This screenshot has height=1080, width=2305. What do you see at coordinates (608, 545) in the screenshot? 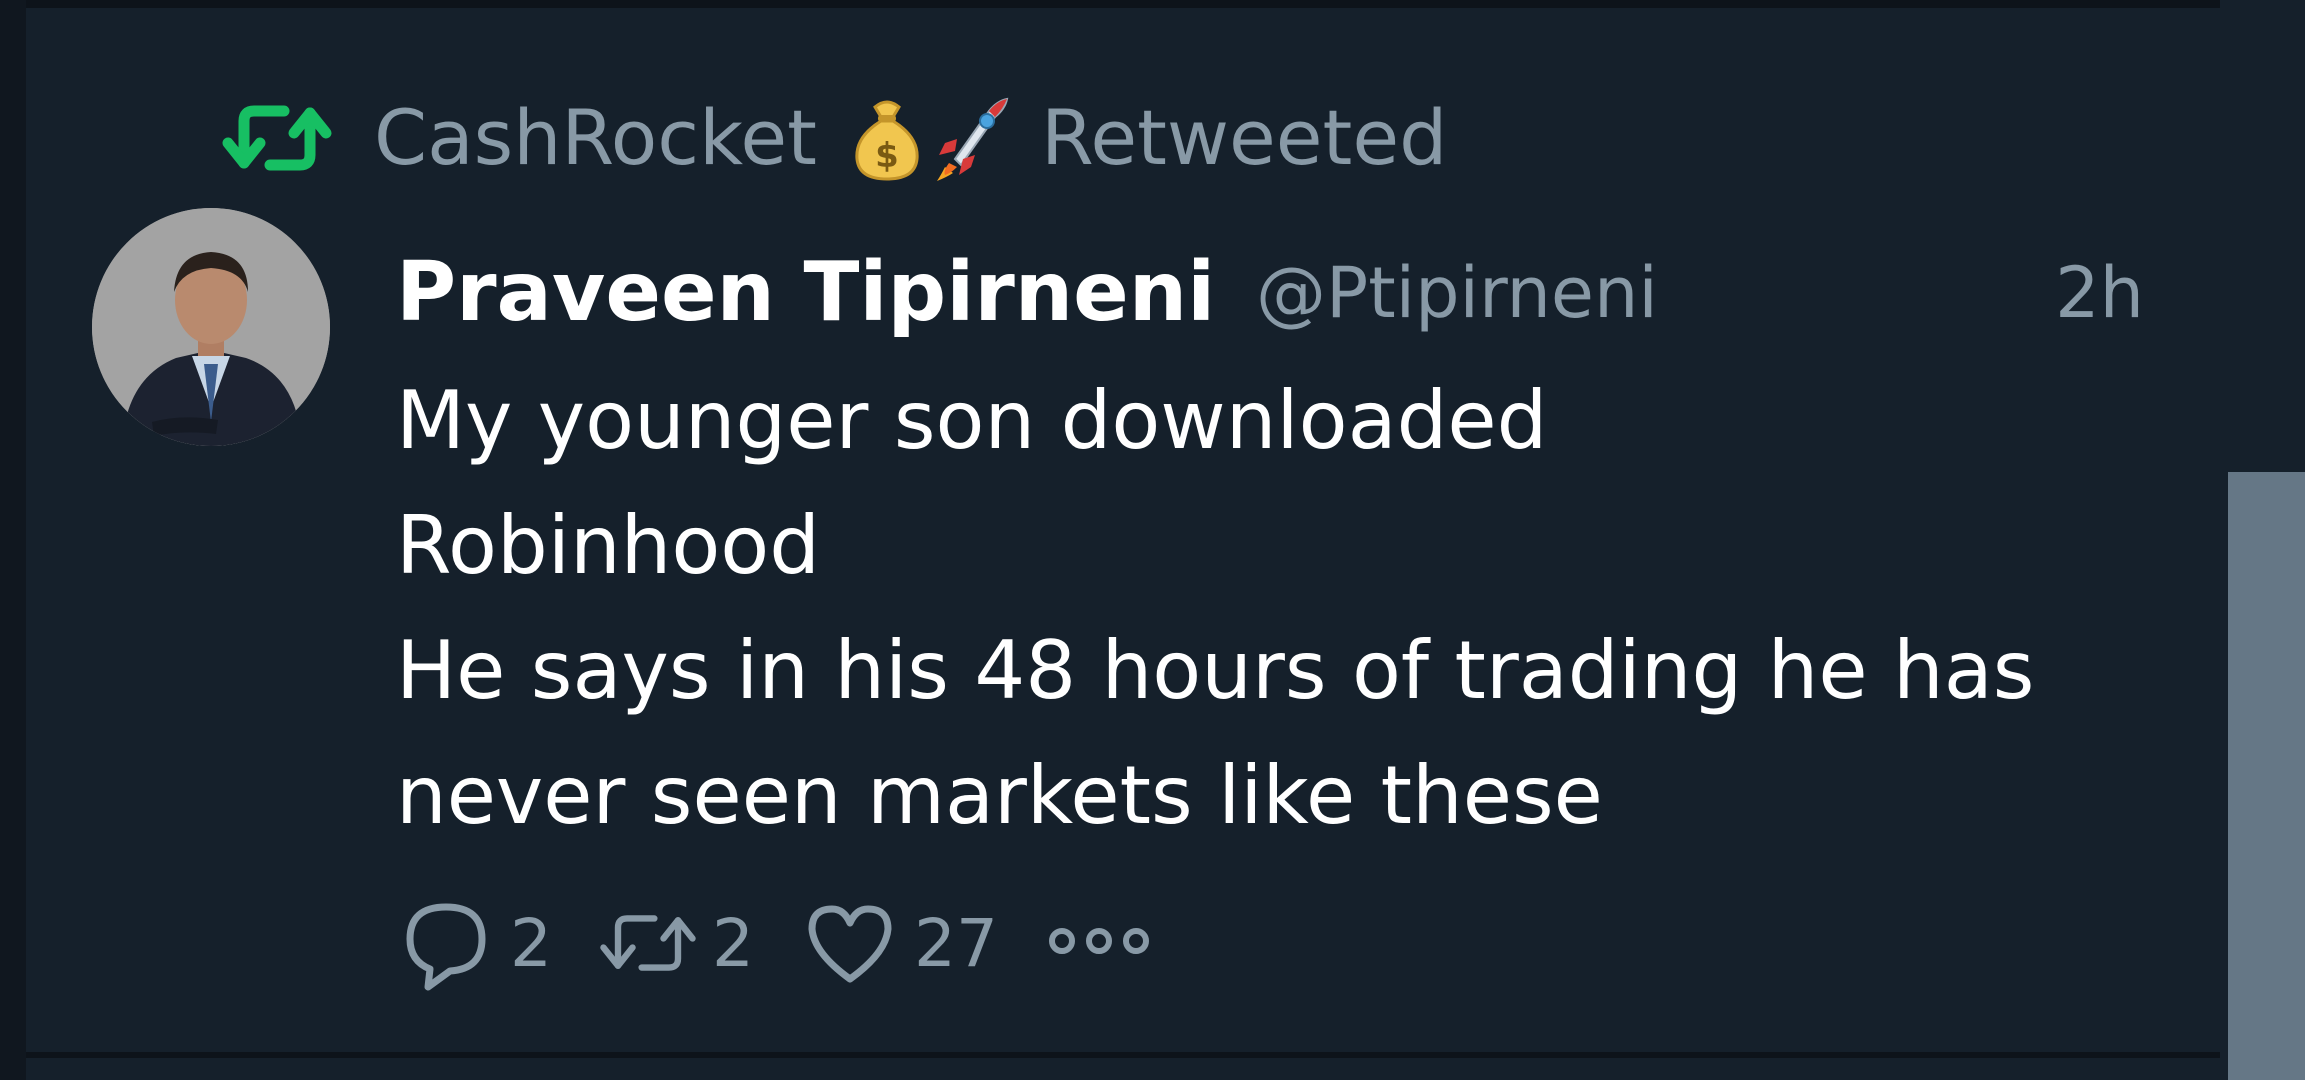
I see `tweet-text-line: Robinhood` at bounding box center [608, 545].